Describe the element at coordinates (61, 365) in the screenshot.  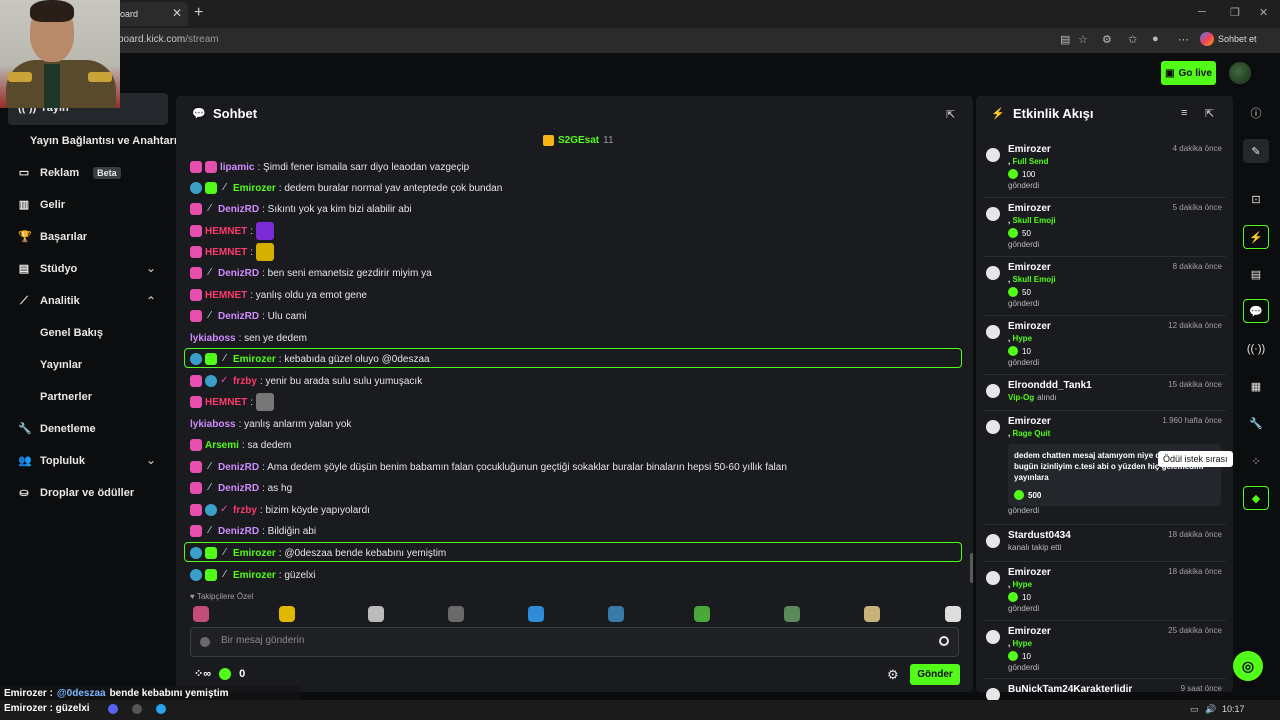
I see `sidebar-item-yayinlar: Yayınlar` at that location.